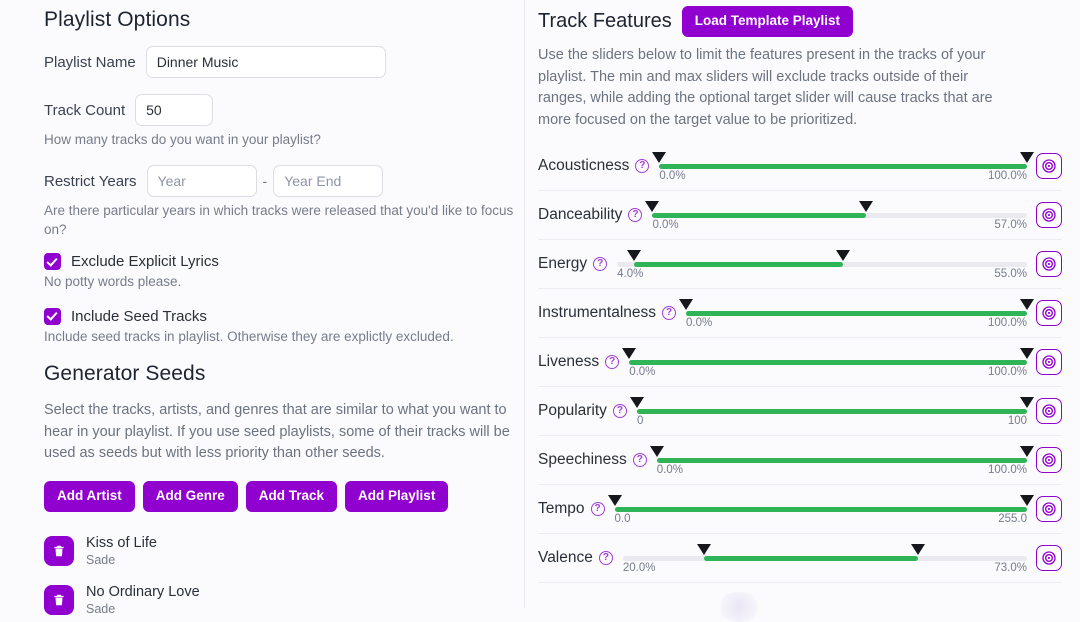  What do you see at coordinates (524, 304) in the screenshot?
I see `panel-divider` at bounding box center [524, 304].